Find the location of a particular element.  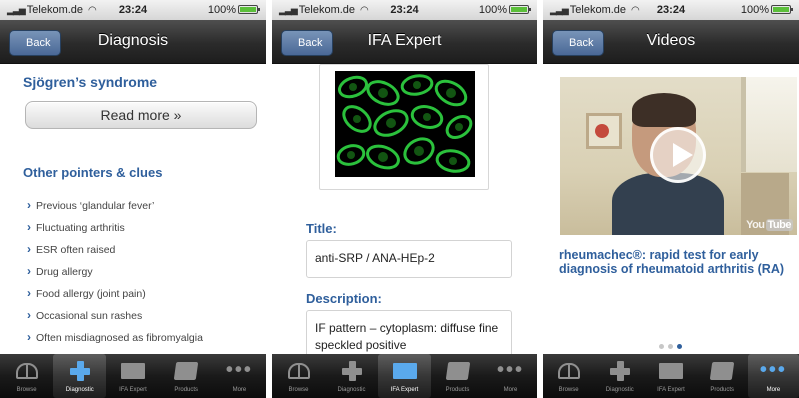

window-background is located at coordinates (769, 124).